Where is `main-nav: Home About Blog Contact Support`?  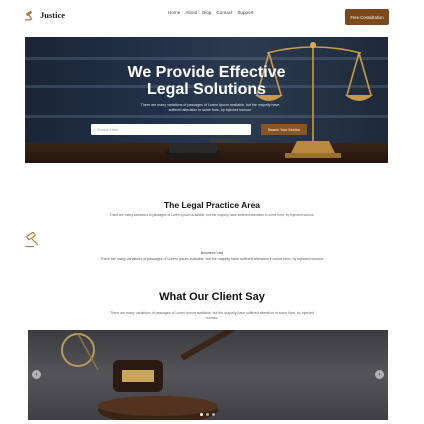
main-nav: Home About Blog Contact Support is located at coordinates (210, 12).